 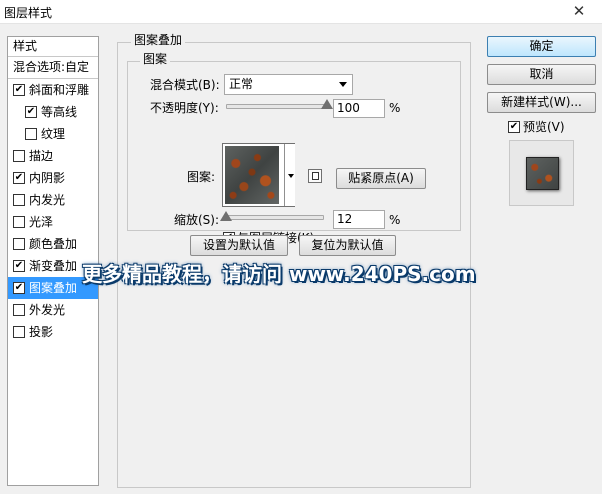 What do you see at coordinates (47, 200) in the screenshot?
I see `style-item-label: 内发光` at bounding box center [47, 200].